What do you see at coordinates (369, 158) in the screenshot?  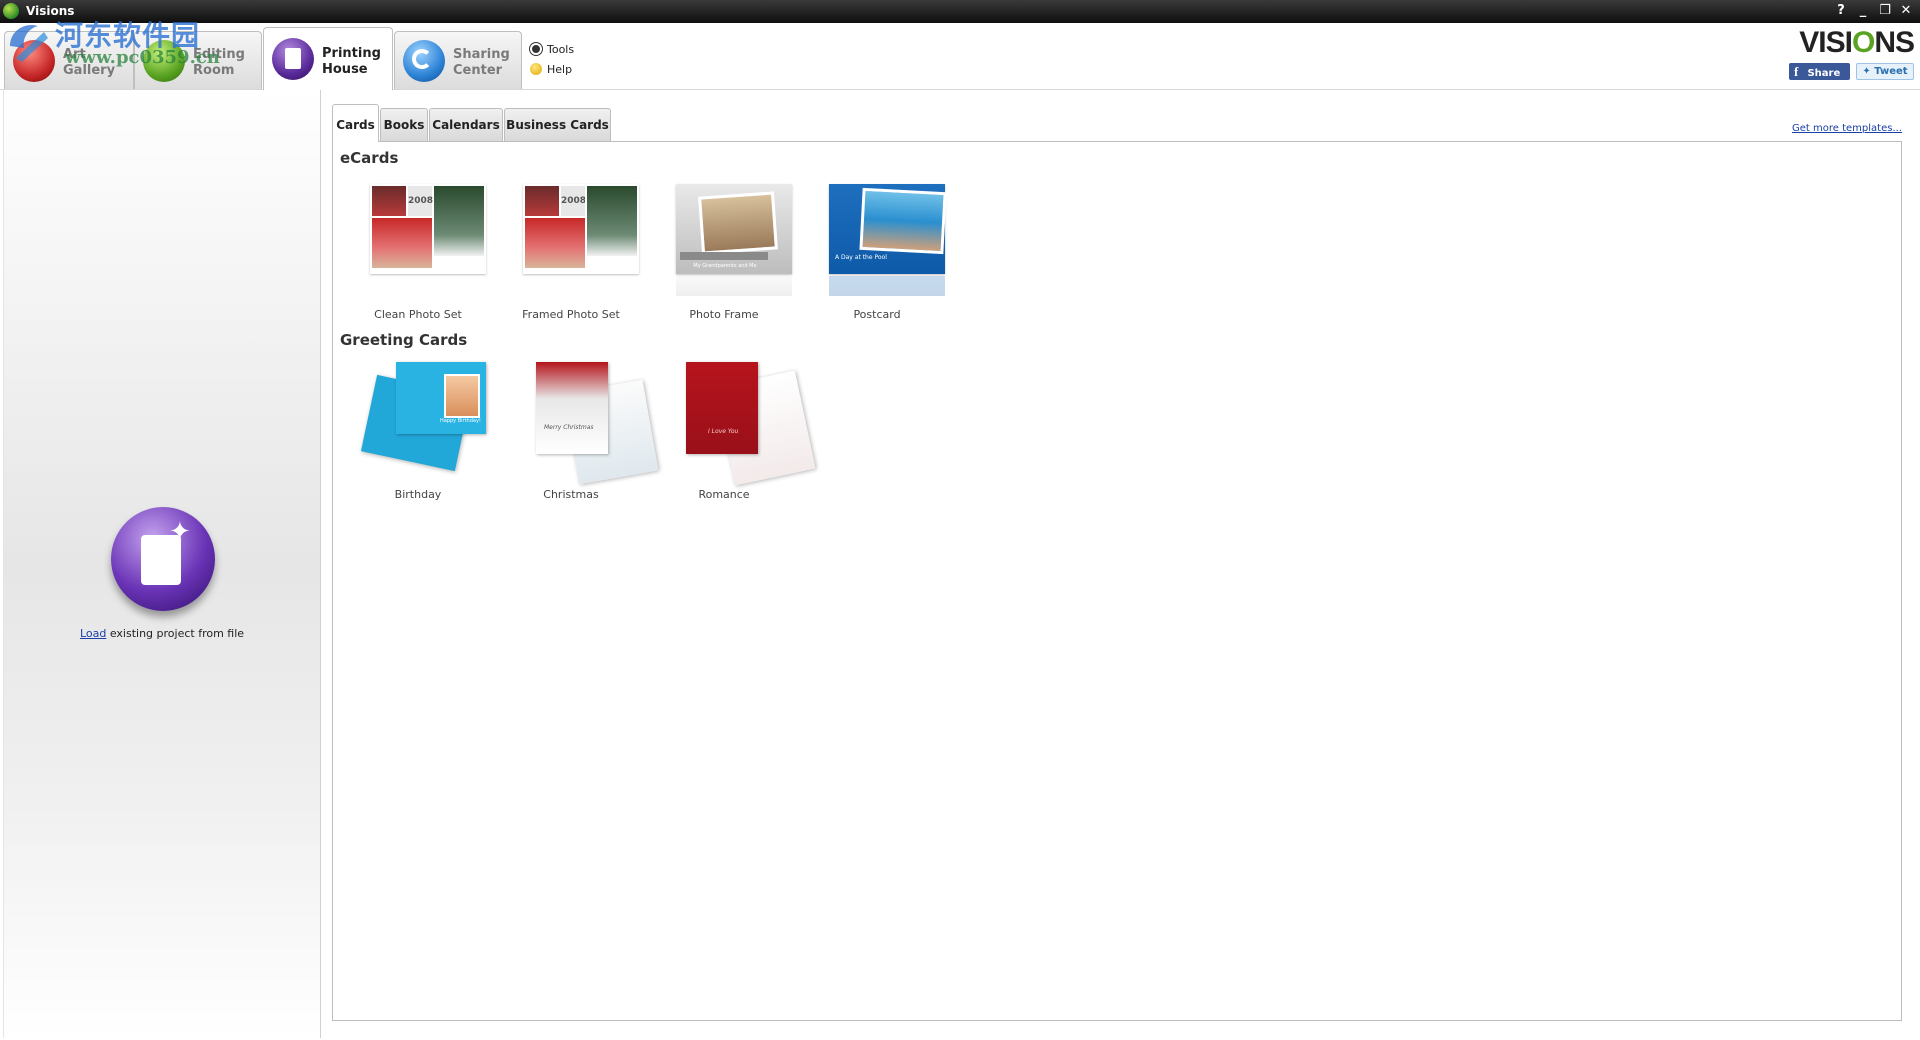 I see `section-title-ecards: eCards` at bounding box center [369, 158].